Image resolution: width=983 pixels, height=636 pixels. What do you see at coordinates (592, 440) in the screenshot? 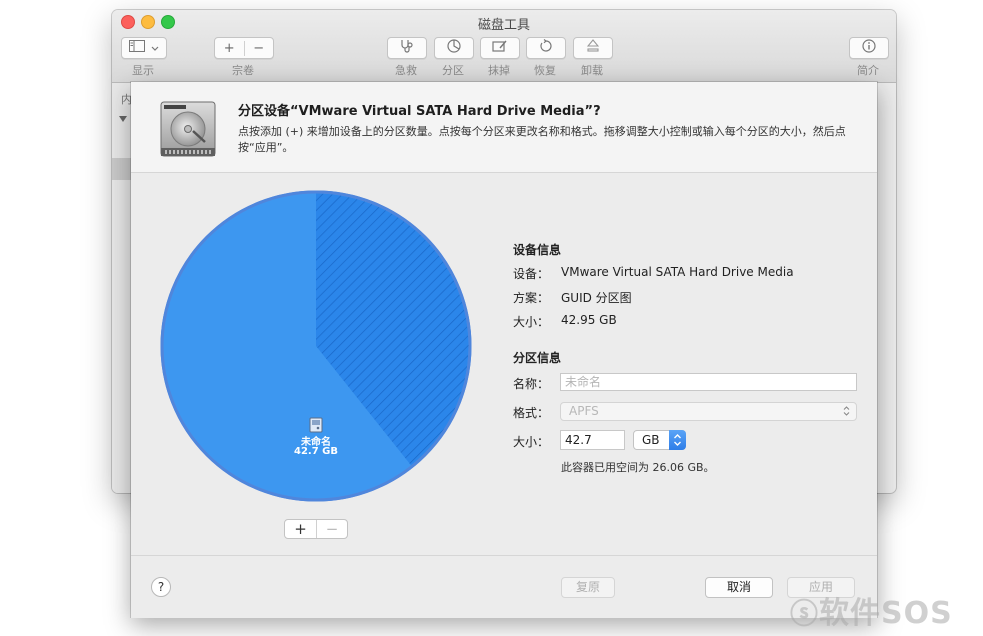
I see `partition-size-field` at bounding box center [592, 440].